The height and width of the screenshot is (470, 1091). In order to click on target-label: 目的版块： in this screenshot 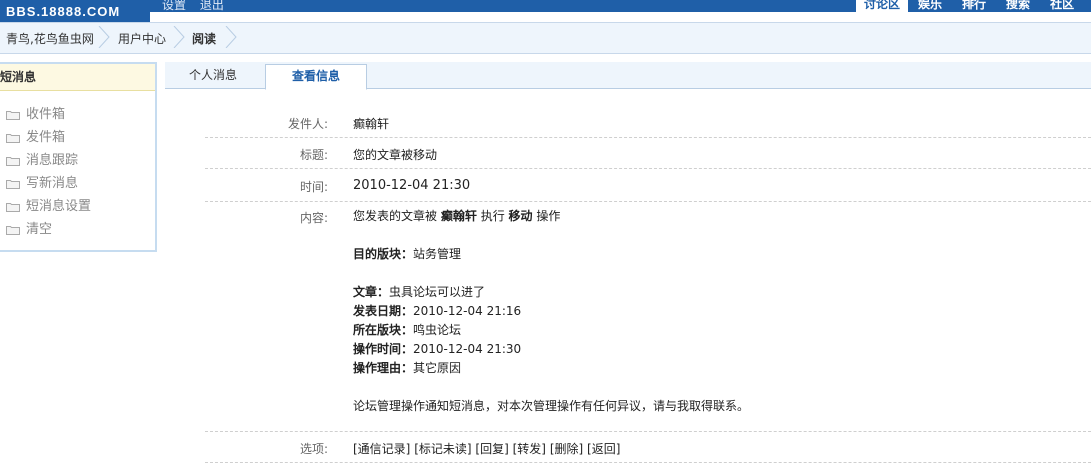, I will do `click(383, 254)`.